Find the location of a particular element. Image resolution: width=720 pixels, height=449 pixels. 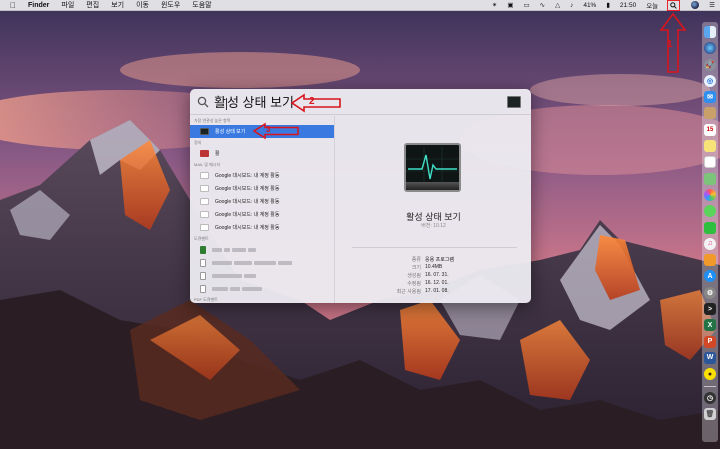

battery-icon: ▮ is located at coordinates (608, 5).